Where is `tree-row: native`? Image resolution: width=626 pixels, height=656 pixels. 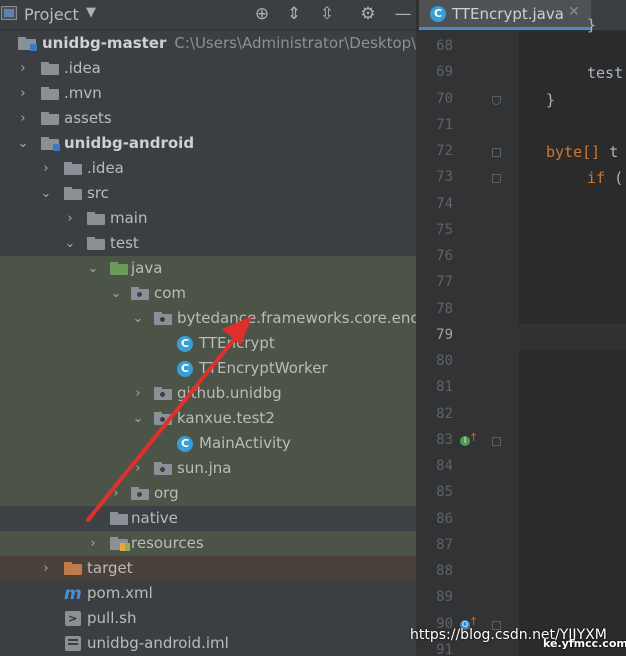
tree-row: native is located at coordinates (208, 518).